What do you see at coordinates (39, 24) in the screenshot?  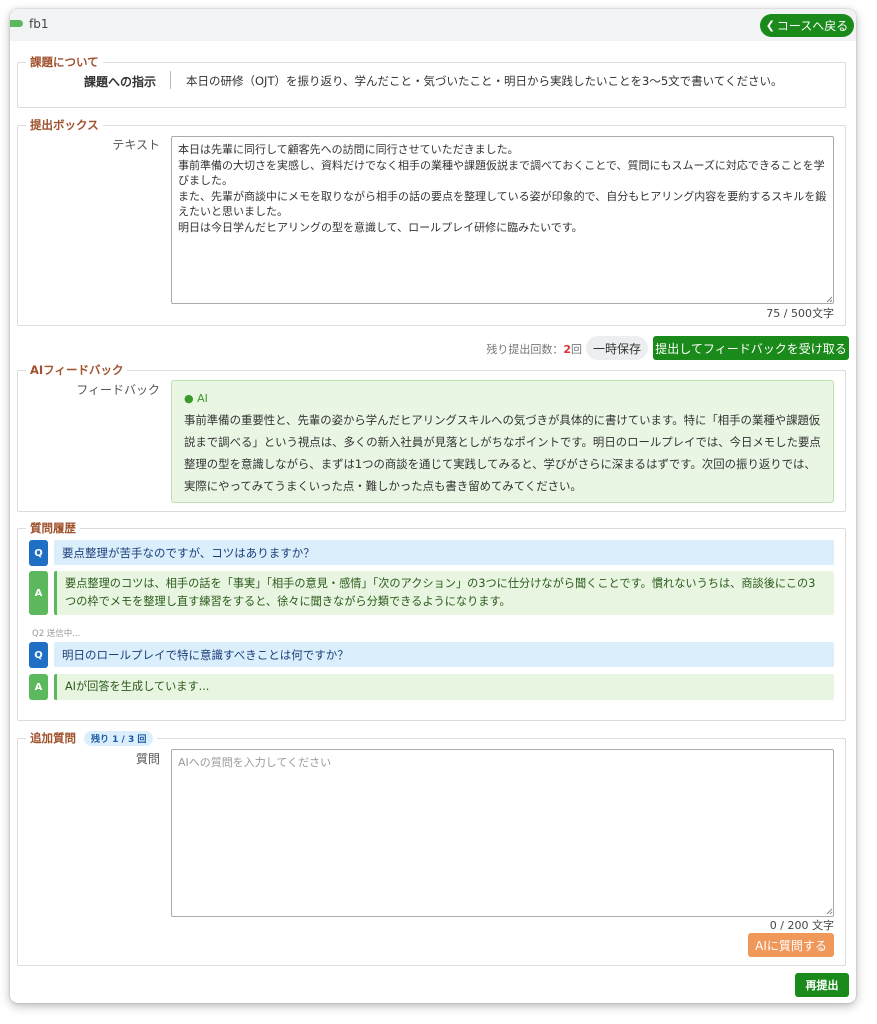 I see `page-title: fb1` at bounding box center [39, 24].